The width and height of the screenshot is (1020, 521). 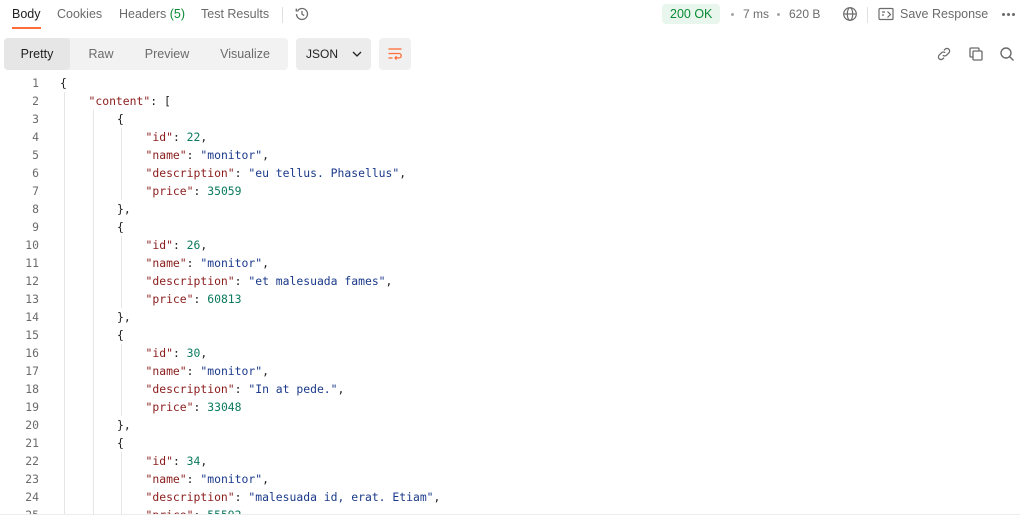 I want to click on json-number: 33048, so click(x=224, y=407).